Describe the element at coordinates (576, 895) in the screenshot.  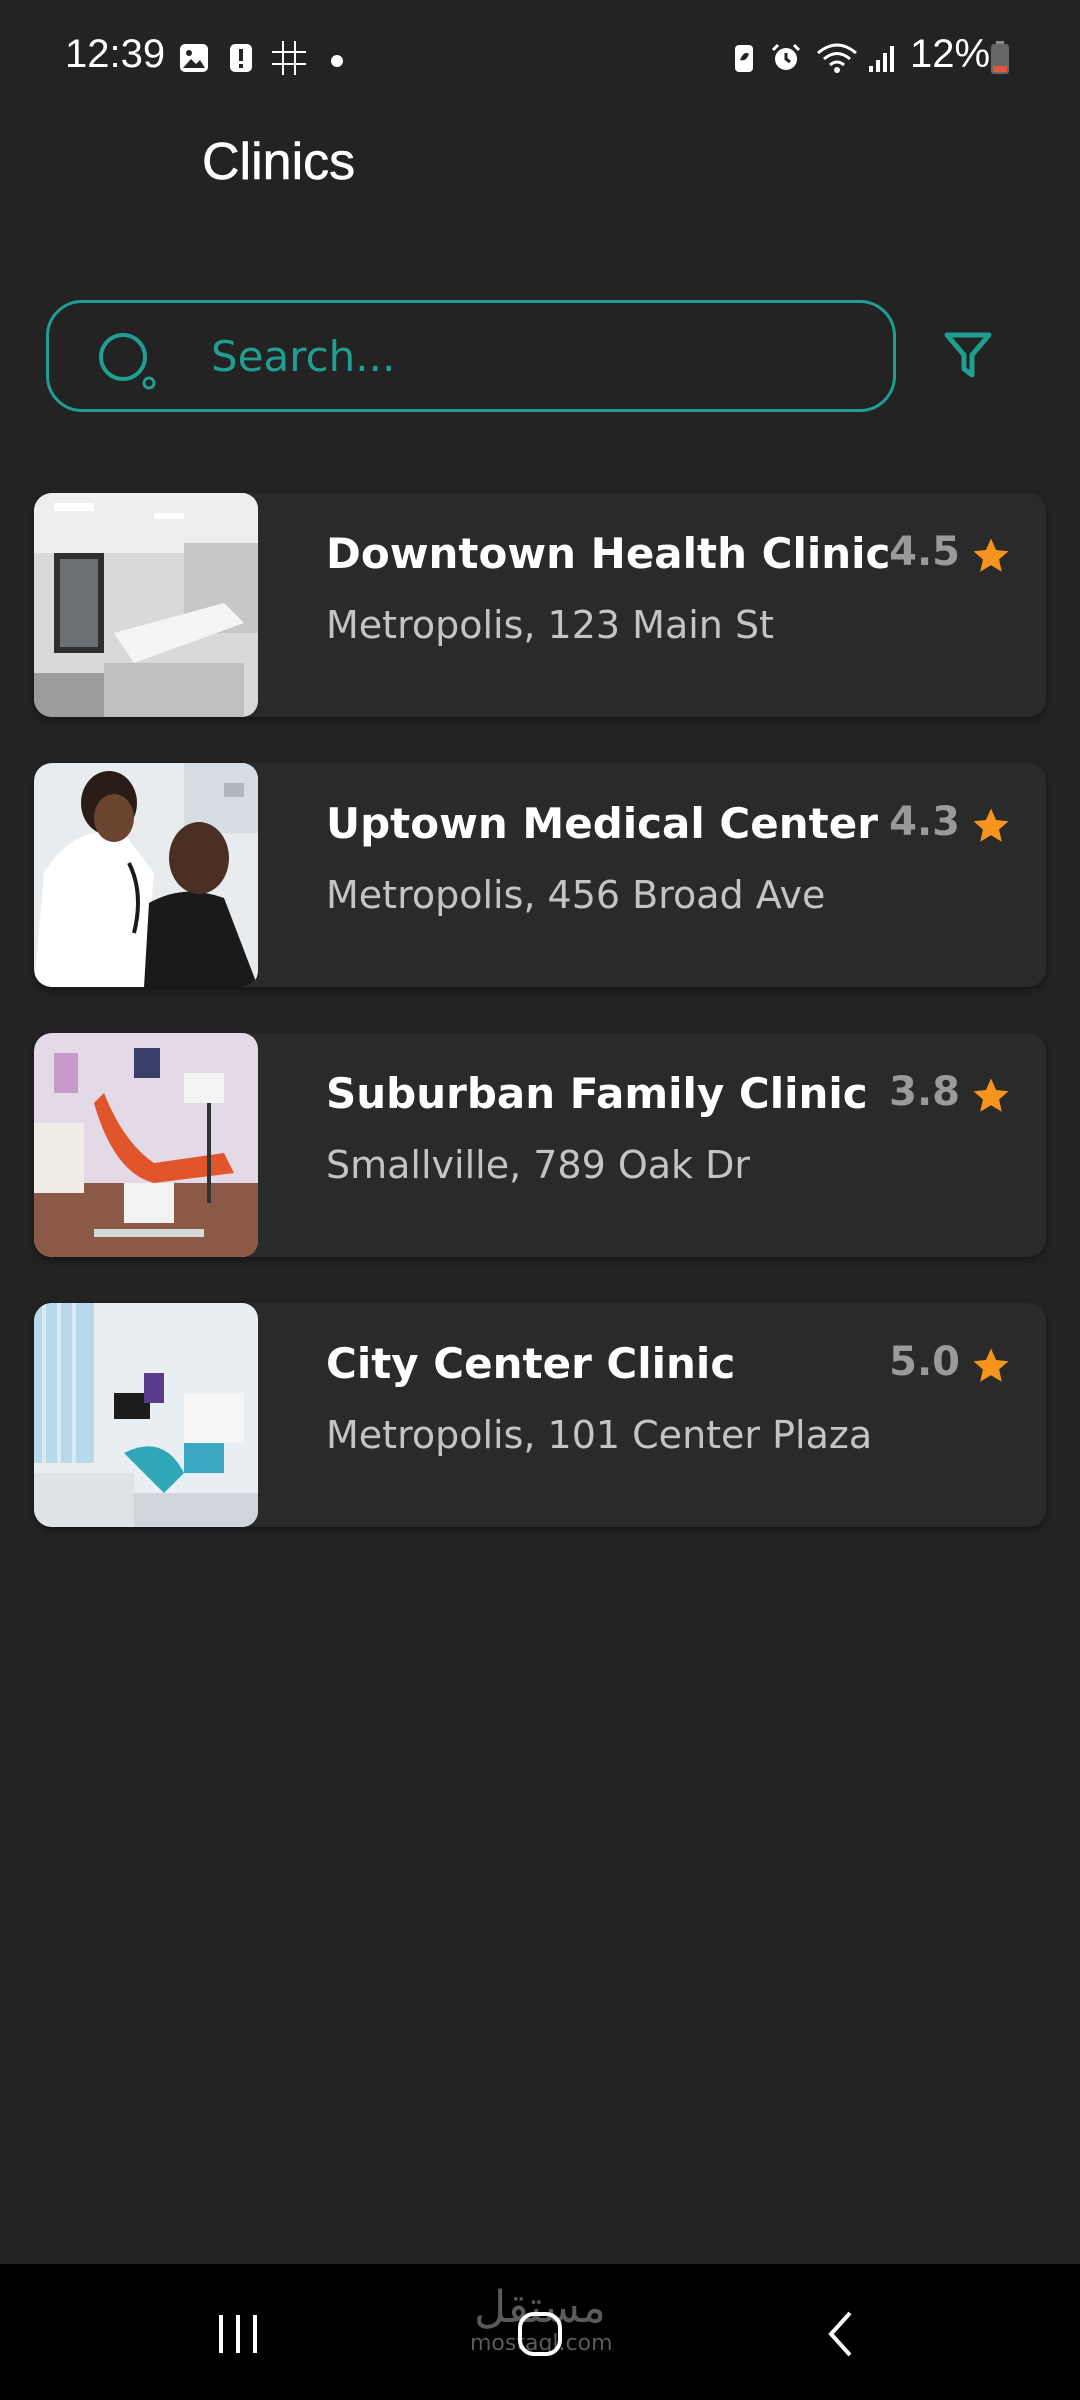
I see `clinic-address: Metropolis, 456 Broad Ave` at that location.